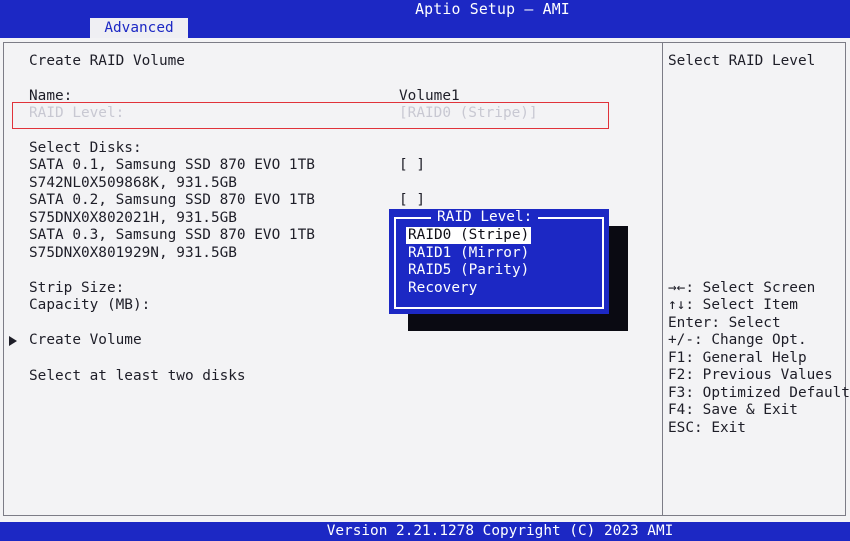  What do you see at coordinates (85, 148) in the screenshot?
I see `select-disks-label: Select Disks:` at bounding box center [85, 148].